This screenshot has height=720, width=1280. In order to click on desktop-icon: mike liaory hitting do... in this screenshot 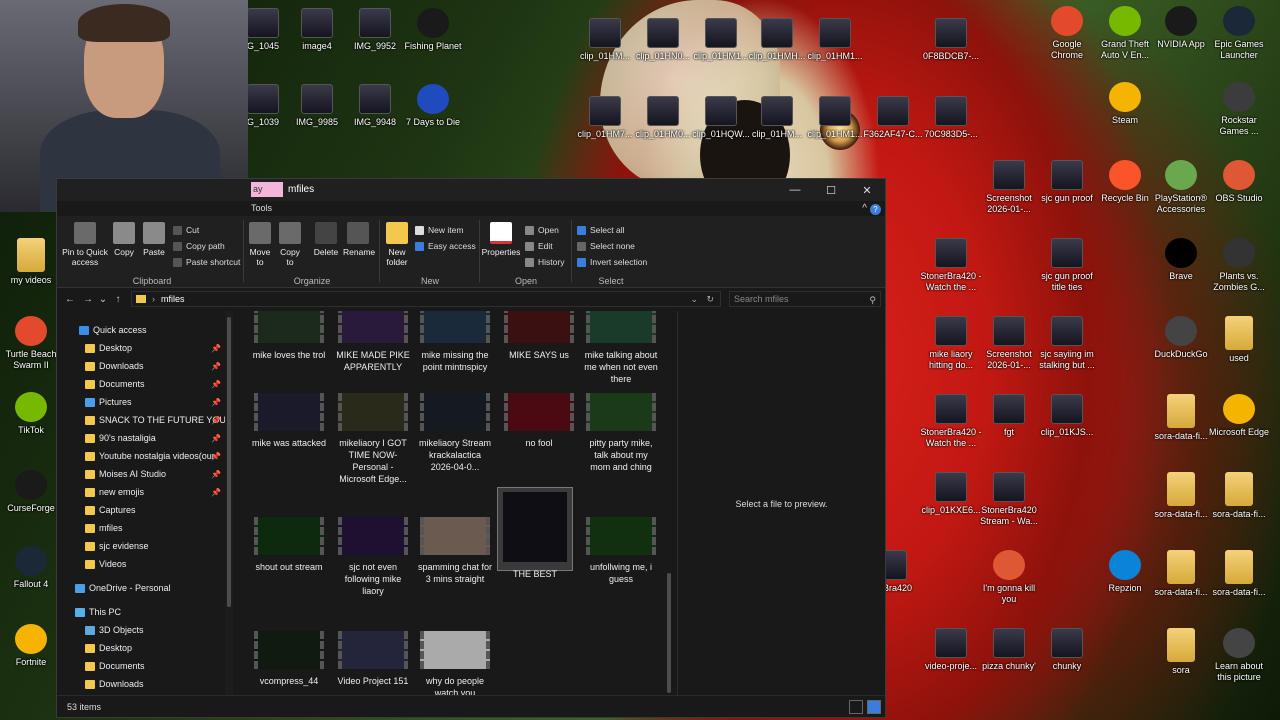, I will do `click(951, 343)`.